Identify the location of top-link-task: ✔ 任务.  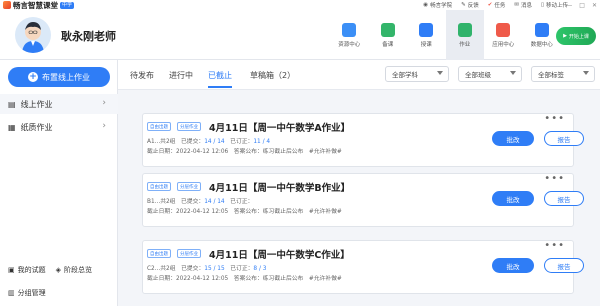
(497, 5).